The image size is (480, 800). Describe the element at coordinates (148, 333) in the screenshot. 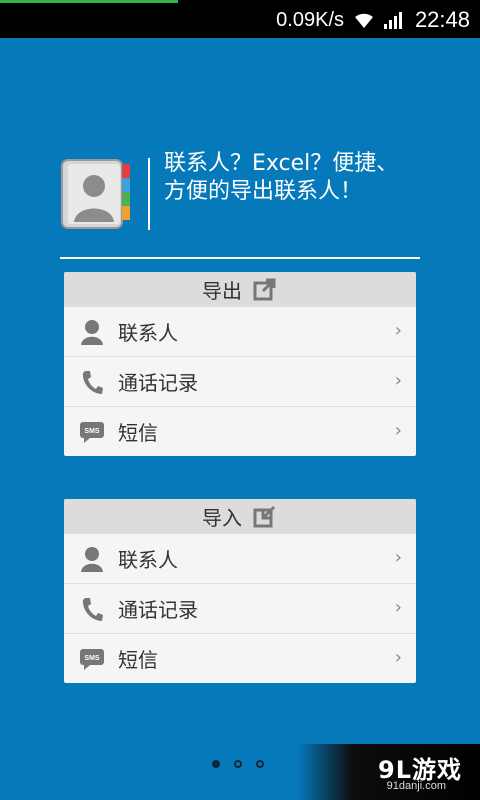

I see `export-contacts-label: 联系人` at that location.